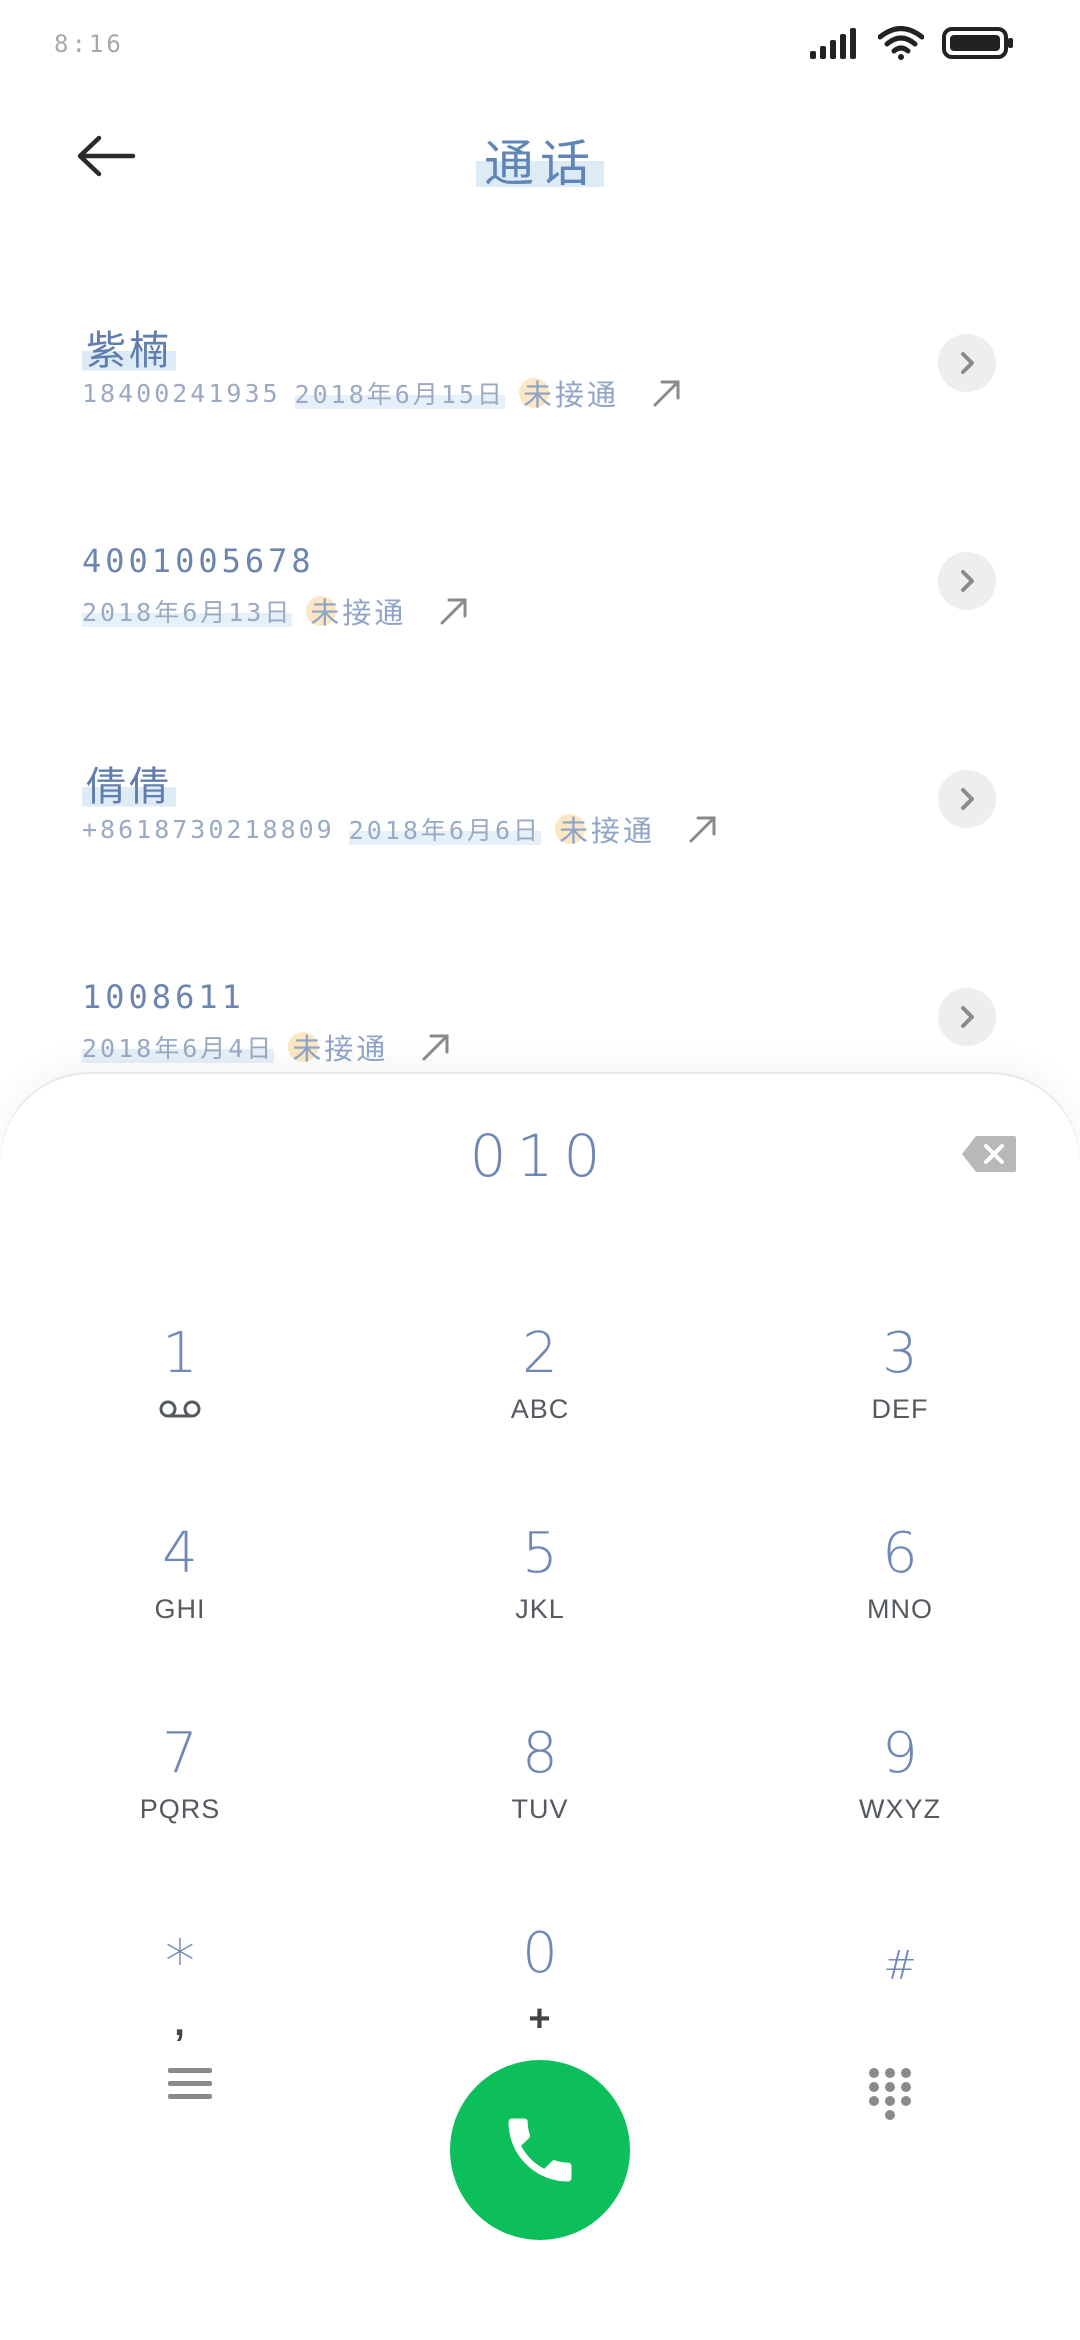 This screenshot has width=1080, height=2340. What do you see at coordinates (833, 43) in the screenshot?
I see `signal-icon` at bounding box center [833, 43].